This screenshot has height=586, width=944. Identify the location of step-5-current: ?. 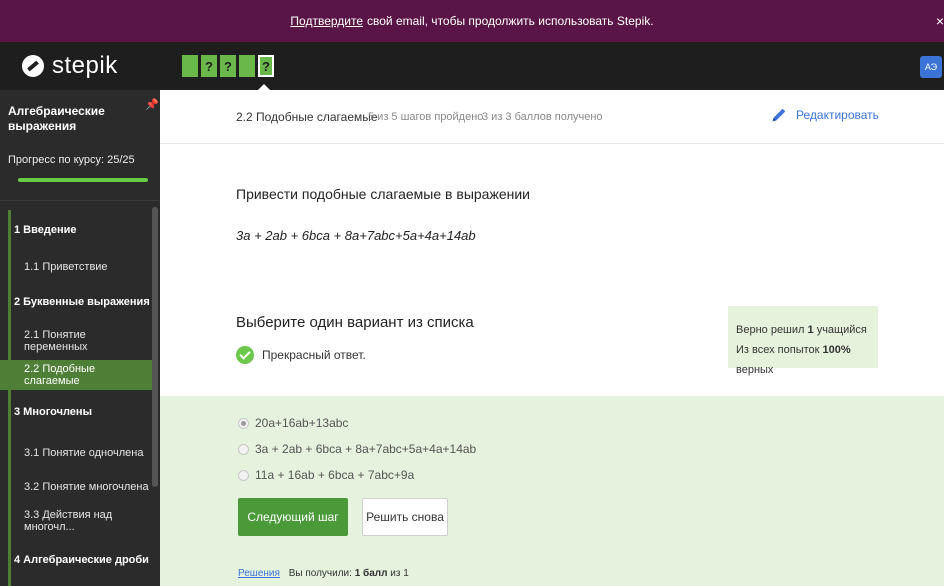
(266, 66).